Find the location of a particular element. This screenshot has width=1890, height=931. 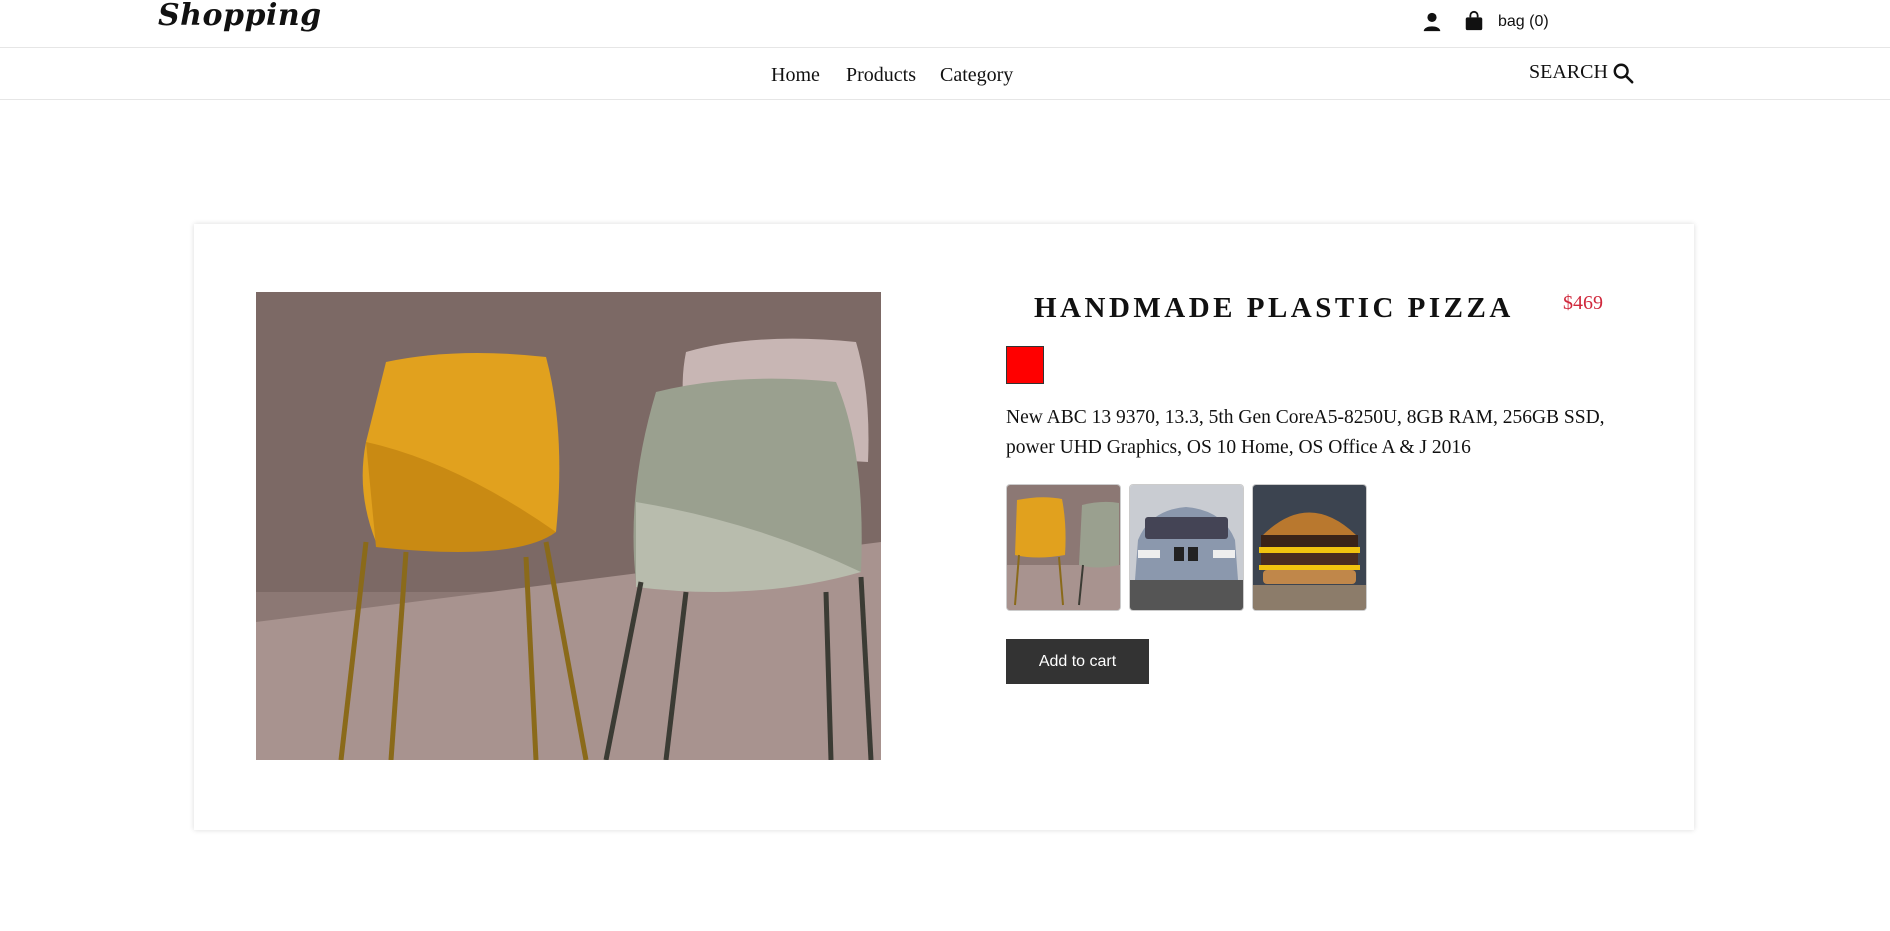

shopping-bag-icon is located at coordinates (1474, 21).